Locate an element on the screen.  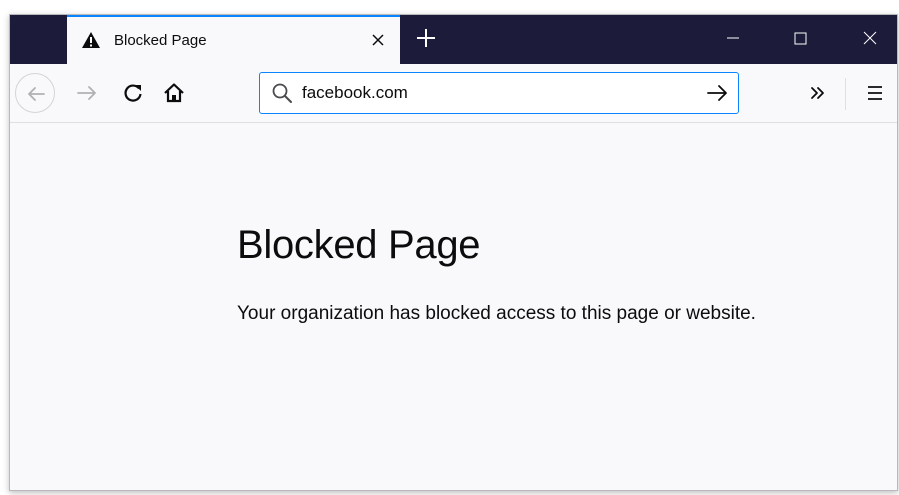
overflow-button is located at coordinates (818, 93).